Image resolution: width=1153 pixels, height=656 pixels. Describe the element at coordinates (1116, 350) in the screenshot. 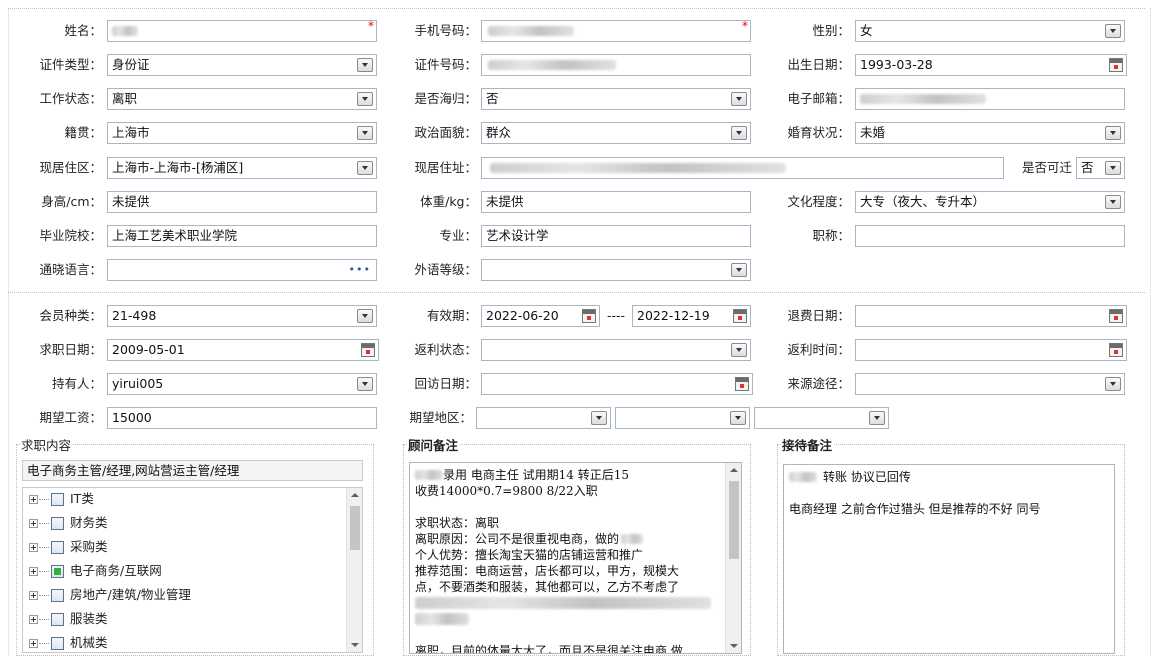

I see `rebate-time-calendar-icon` at that location.